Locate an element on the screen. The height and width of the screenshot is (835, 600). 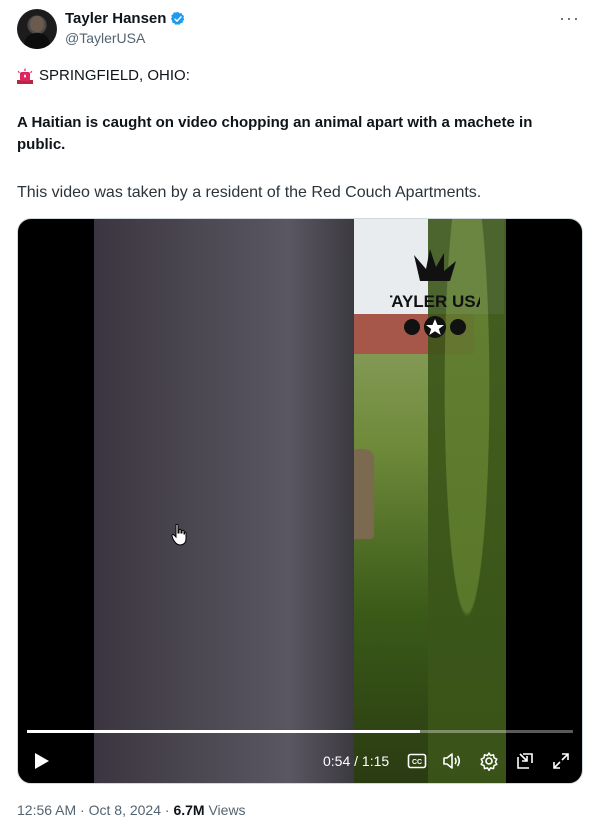
tweet-line-1: SPRINGFIELD, OHIO: is located at coordinates (300, 76).